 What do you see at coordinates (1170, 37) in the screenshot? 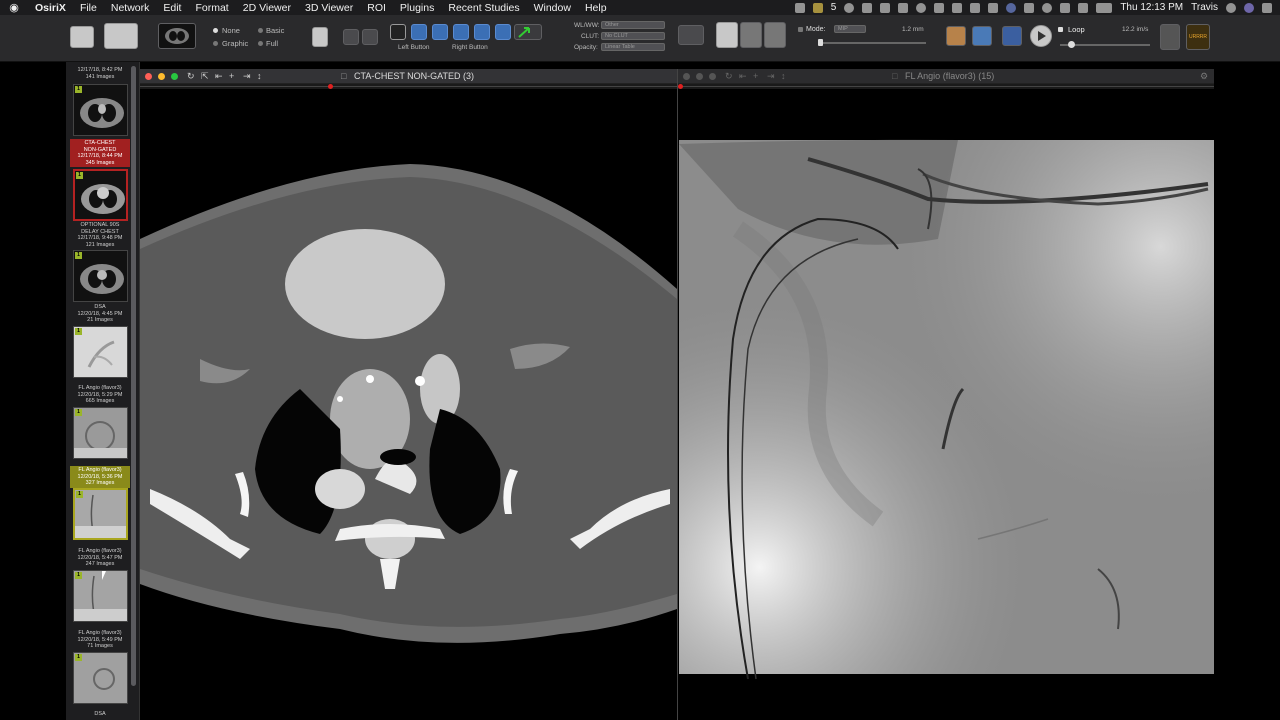
I see `skeleton-button` at bounding box center [1170, 37].